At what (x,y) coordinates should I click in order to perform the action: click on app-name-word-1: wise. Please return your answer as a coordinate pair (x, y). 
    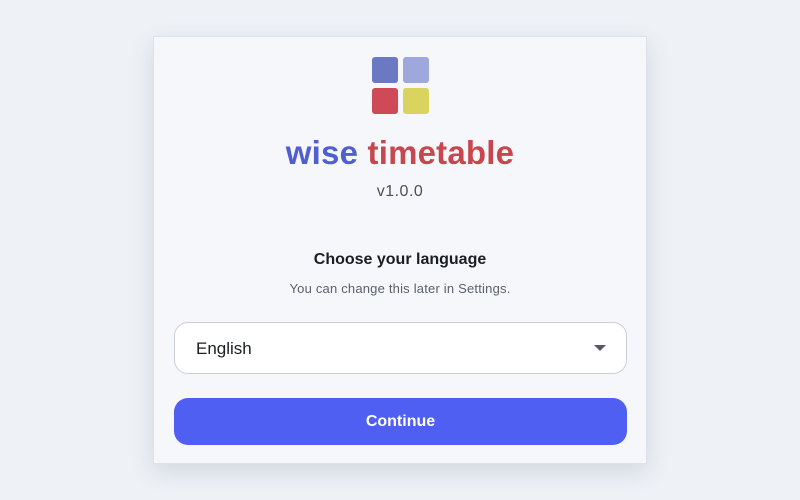
    Looking at the image, I should click on (322, 152).